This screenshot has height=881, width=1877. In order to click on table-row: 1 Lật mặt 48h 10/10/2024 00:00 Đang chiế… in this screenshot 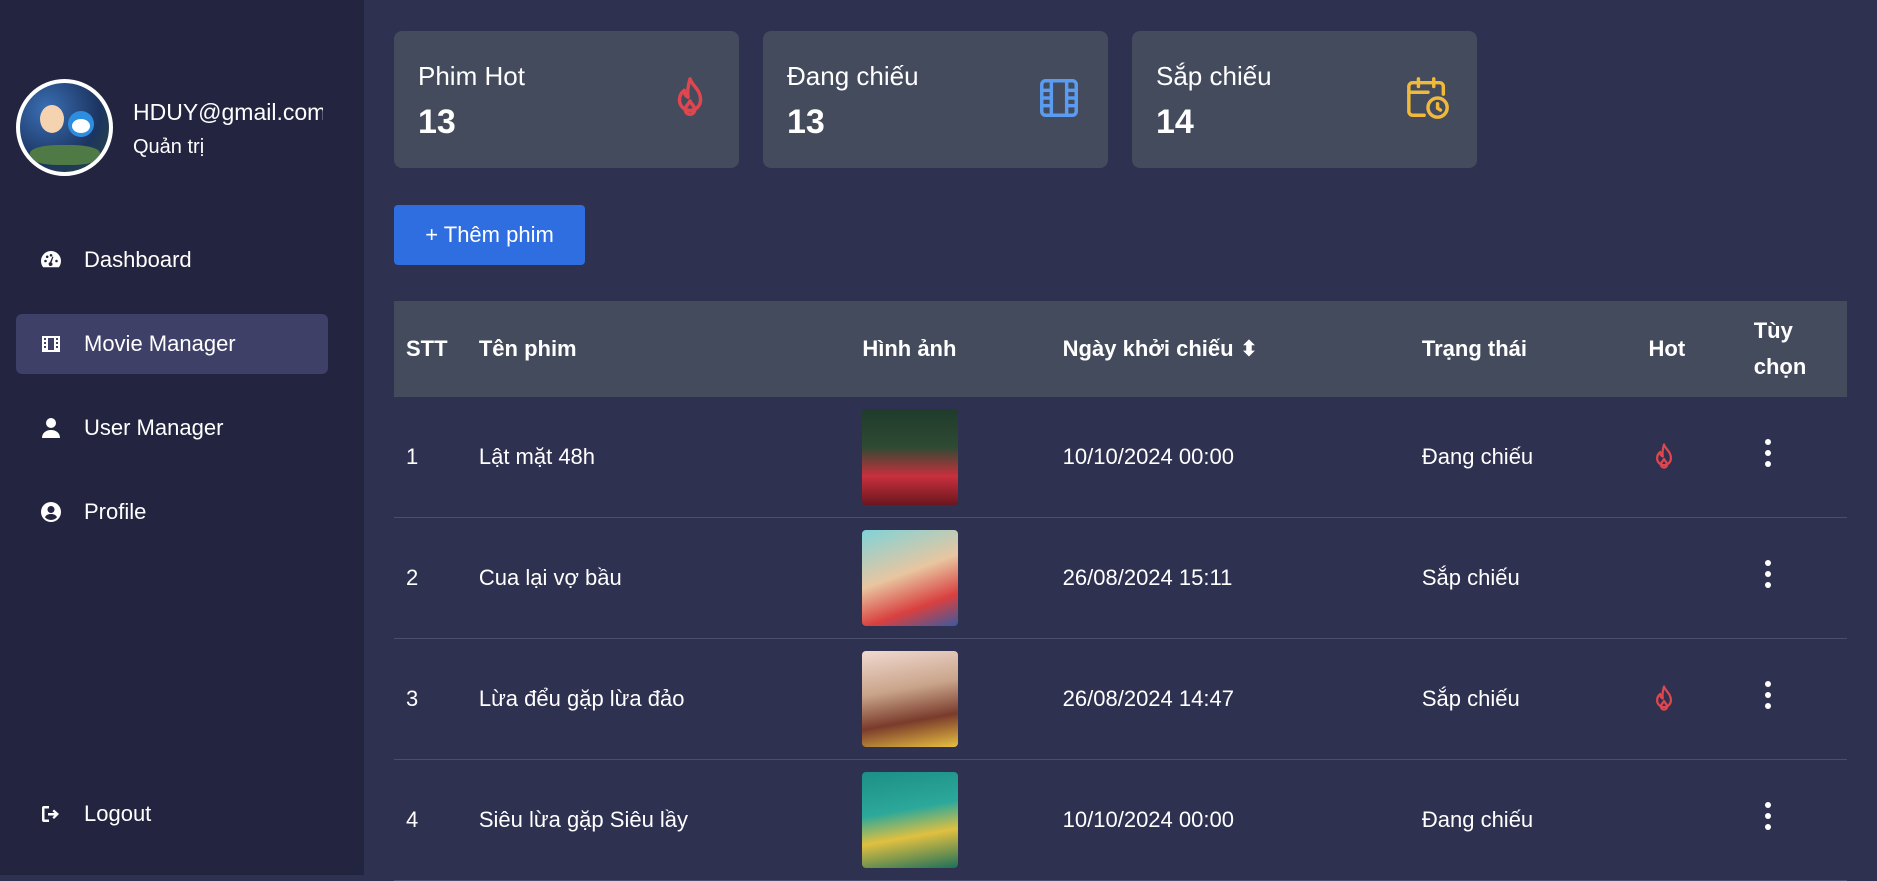, I will do `click(1120, 457)`.